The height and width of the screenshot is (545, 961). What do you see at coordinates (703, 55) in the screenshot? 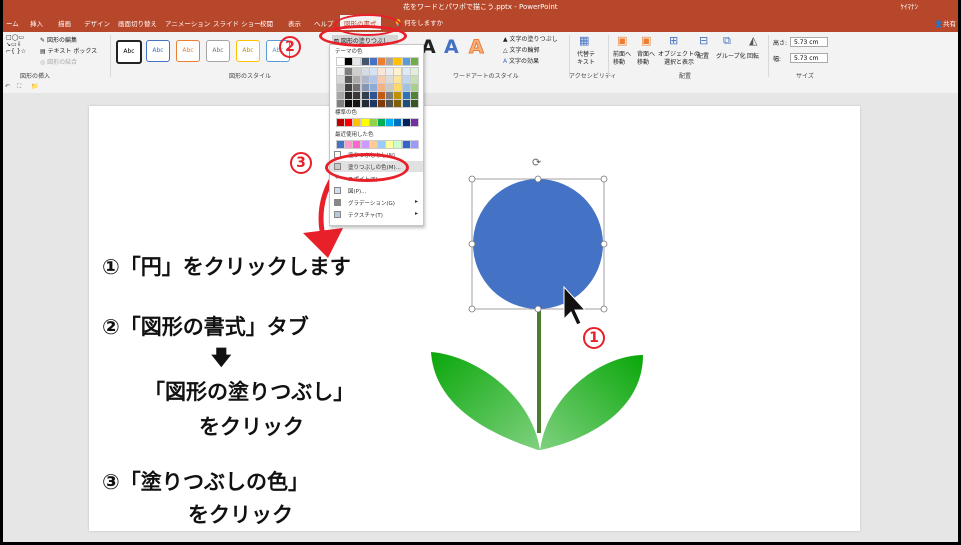
I see `align-button: 配置` at bounding box center [703, 55].